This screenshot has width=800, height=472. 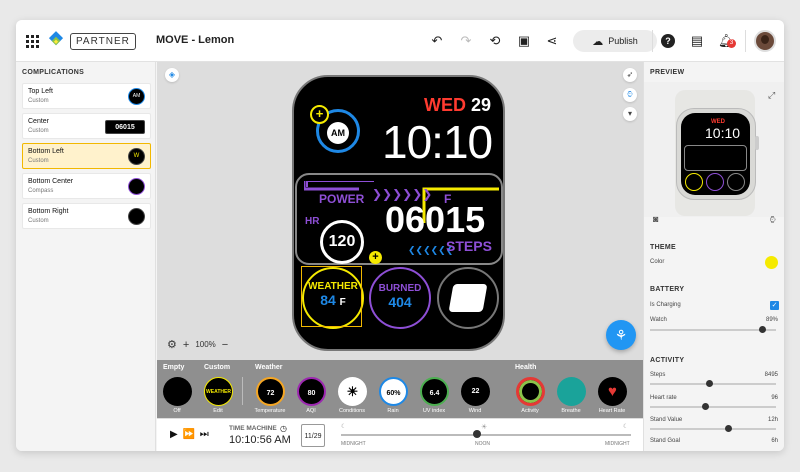 I want to click on app-logo, so click(x=56, y=38).